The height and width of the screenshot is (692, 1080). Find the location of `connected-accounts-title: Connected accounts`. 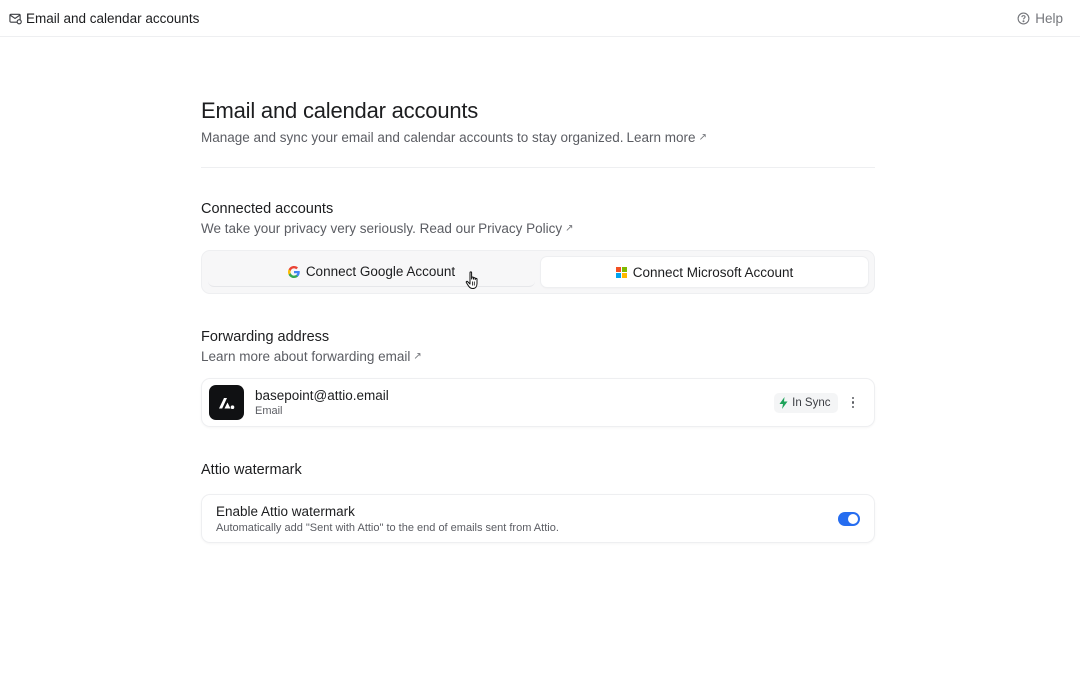

connected-accounts-title: Connected accounts is located at coordinates (267, 209).